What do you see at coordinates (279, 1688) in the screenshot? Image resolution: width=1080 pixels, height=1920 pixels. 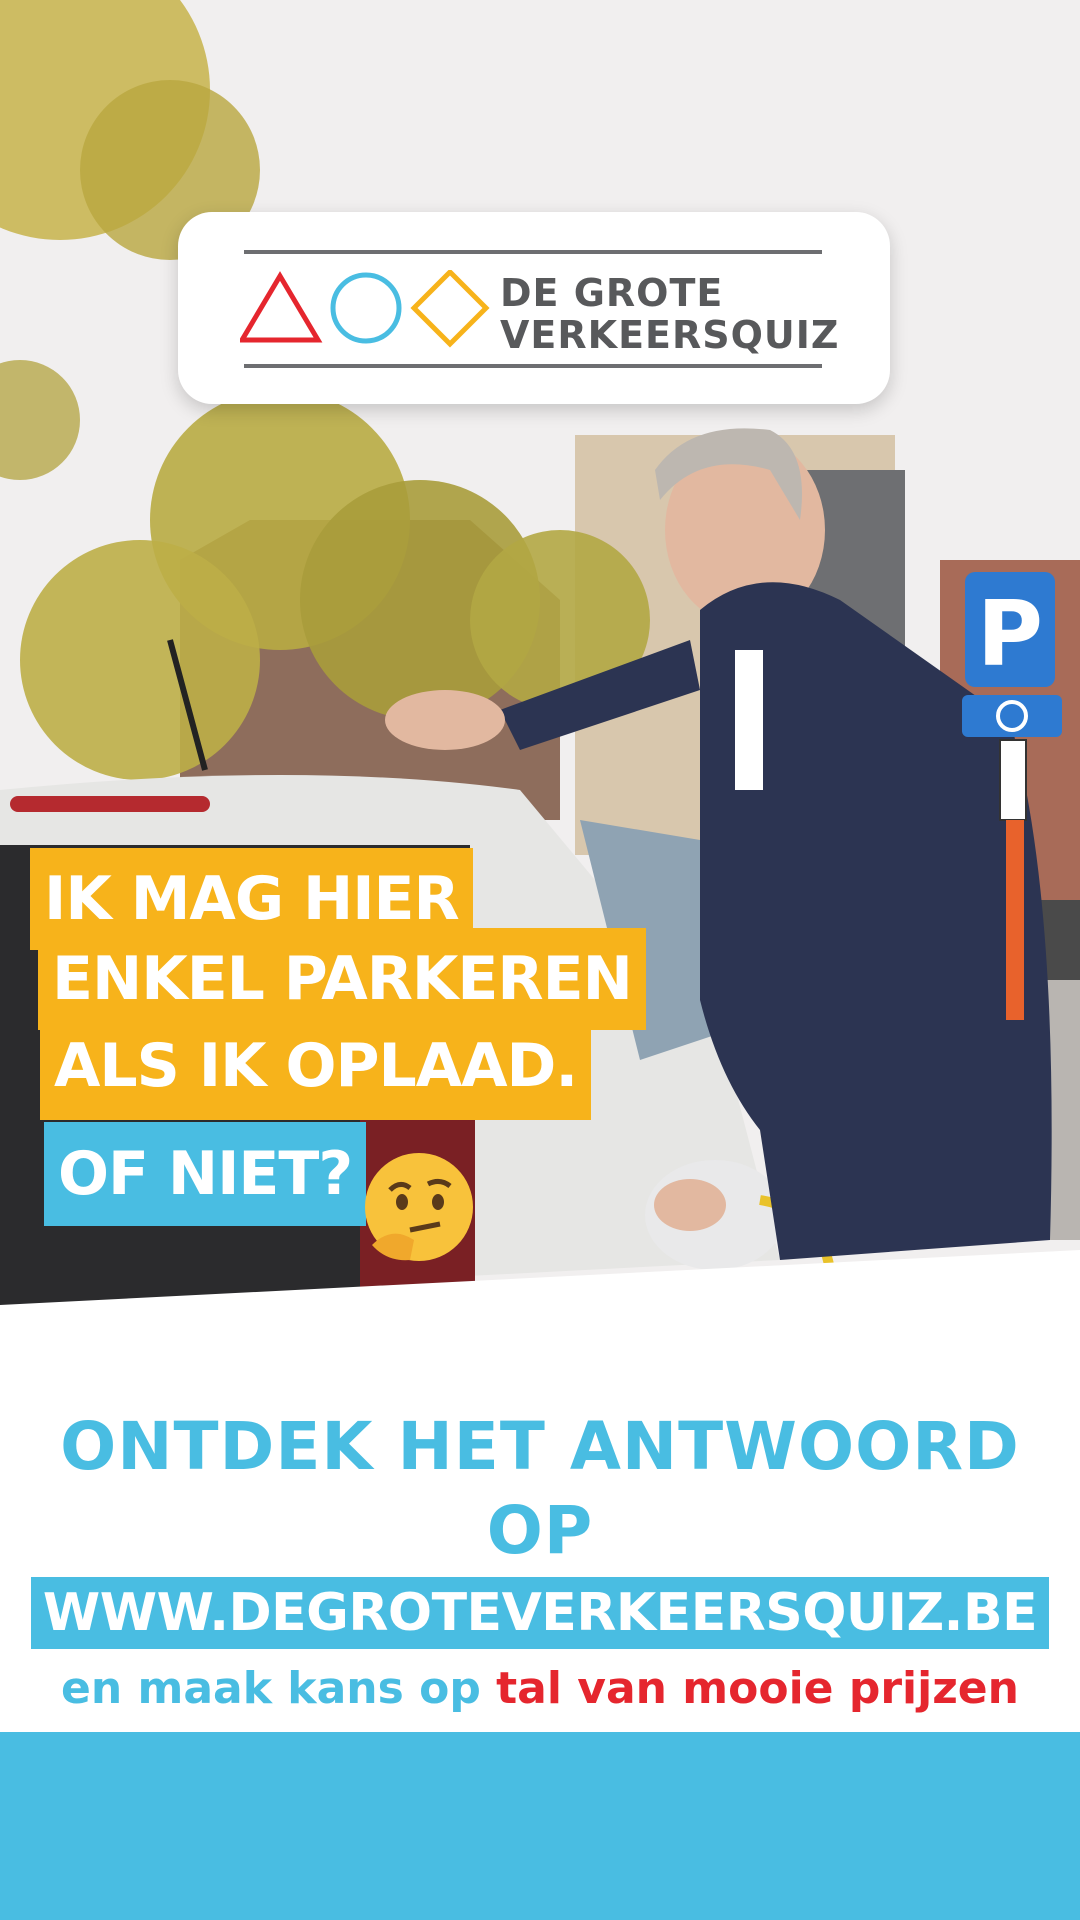 I see `cta-prize-part-1: en maak kans op` at bounding box center [279, 1688].